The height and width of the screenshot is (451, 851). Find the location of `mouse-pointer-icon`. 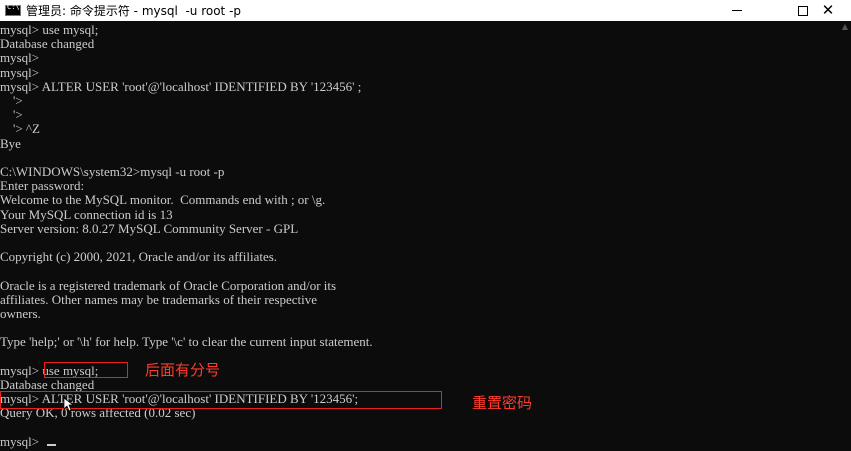

mouse-pointer-icon is located at coordinates (69, 405).